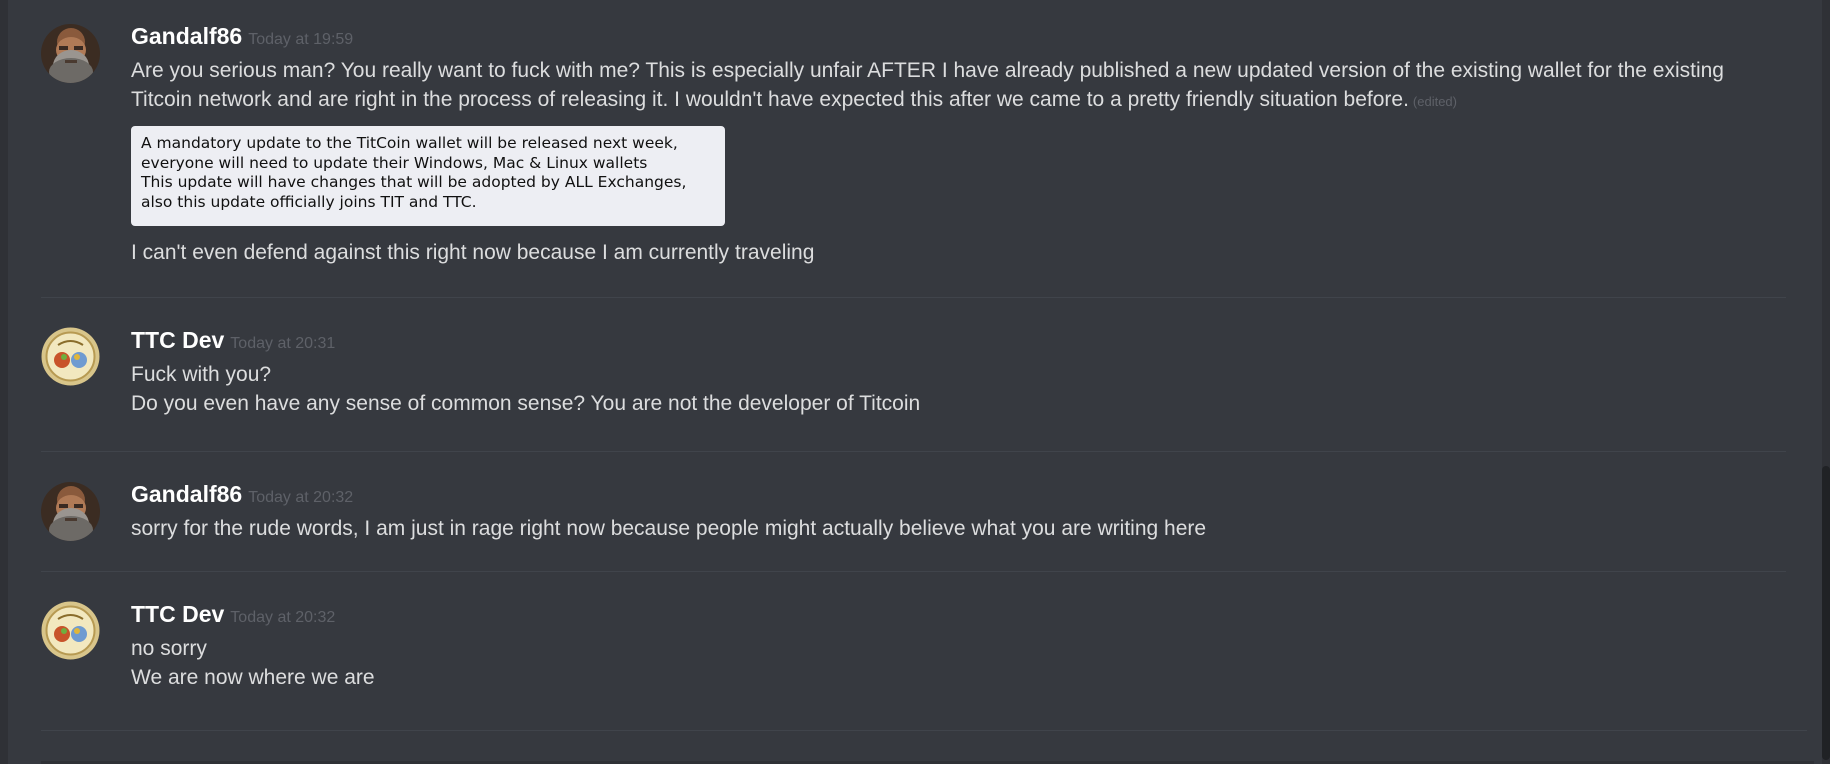  I want to click on edited-label: (edited), so click(1434, 101).